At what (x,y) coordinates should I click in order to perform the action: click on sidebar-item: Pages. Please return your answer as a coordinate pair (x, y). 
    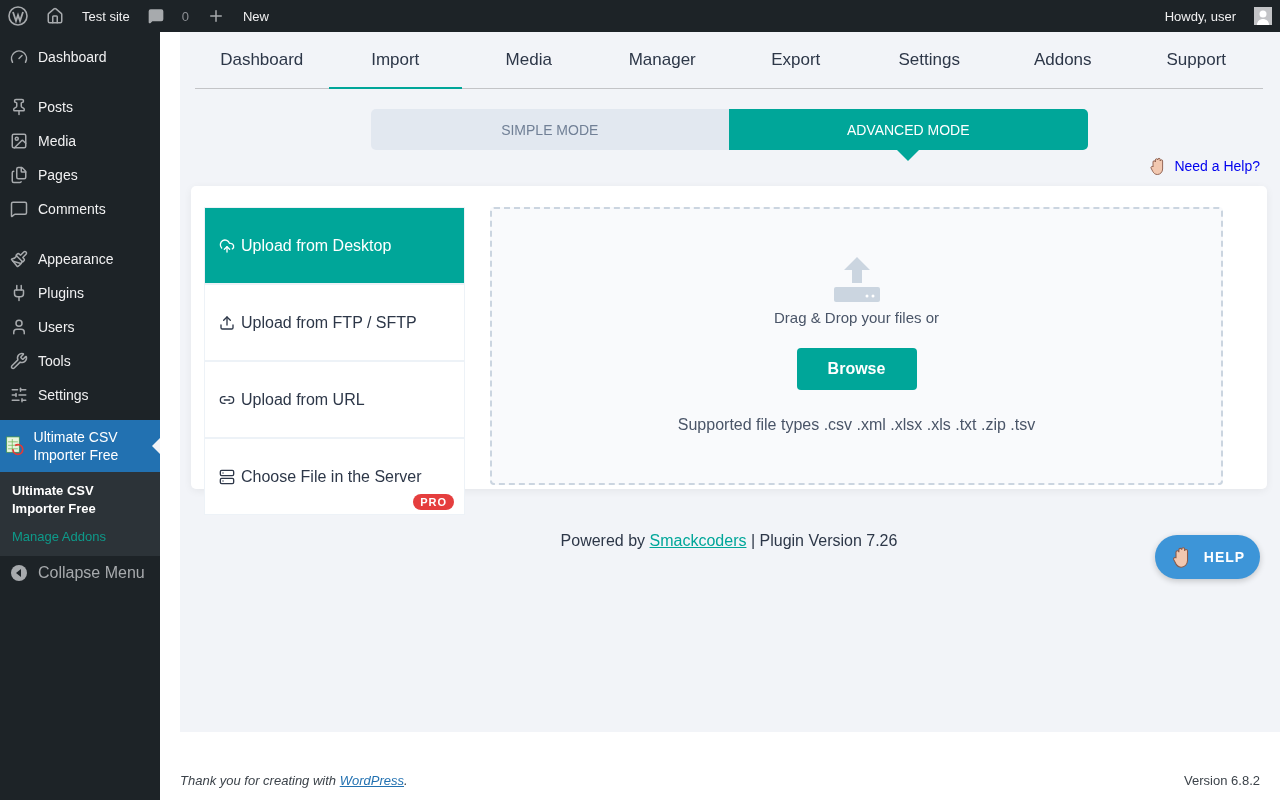
    Looking at the image, I should click on (80, 175).